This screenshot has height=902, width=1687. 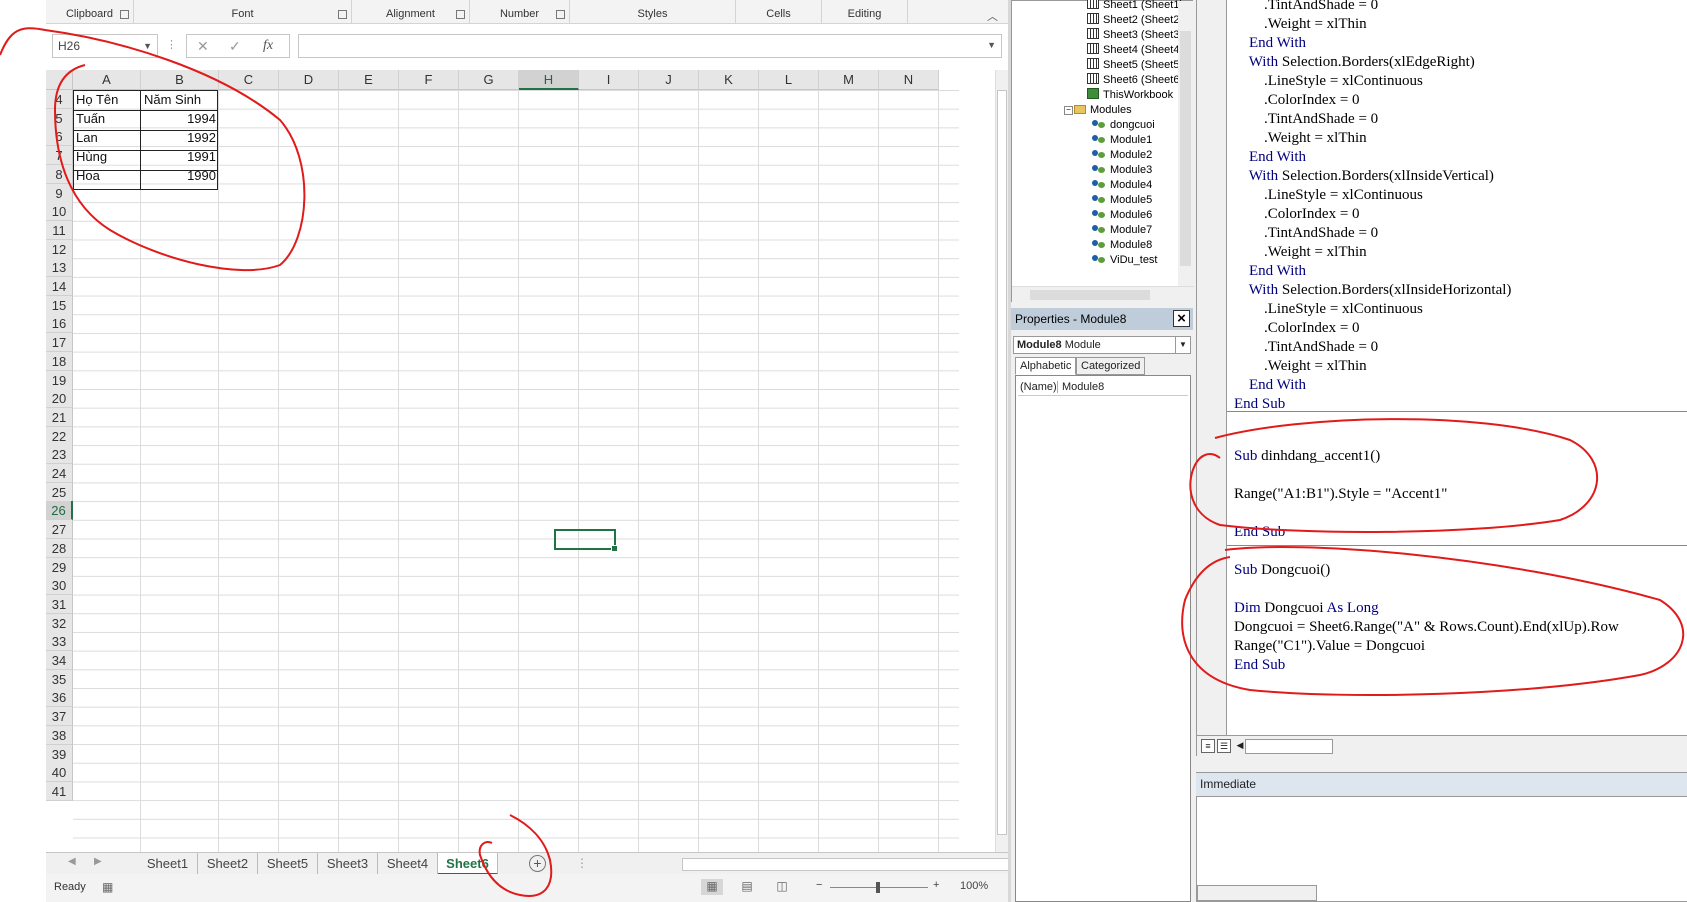 I want to click on tree-item-module: Module2, so click(x=1122, y=155).